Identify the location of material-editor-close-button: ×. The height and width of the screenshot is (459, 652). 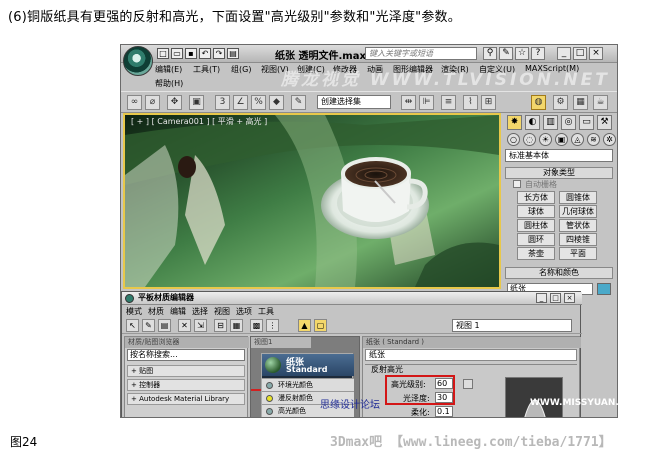
(569, 298).